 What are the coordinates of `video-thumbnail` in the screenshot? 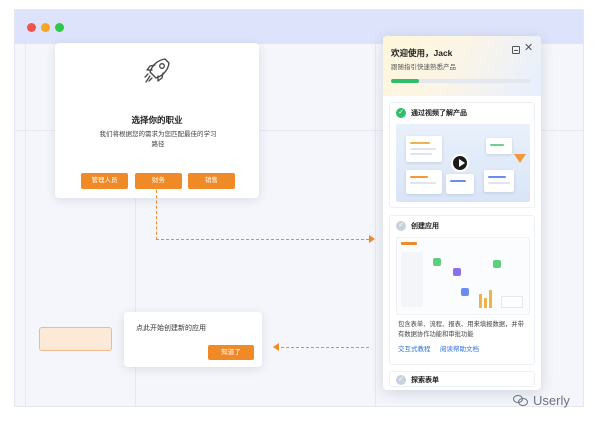 It's located at (463, 163).